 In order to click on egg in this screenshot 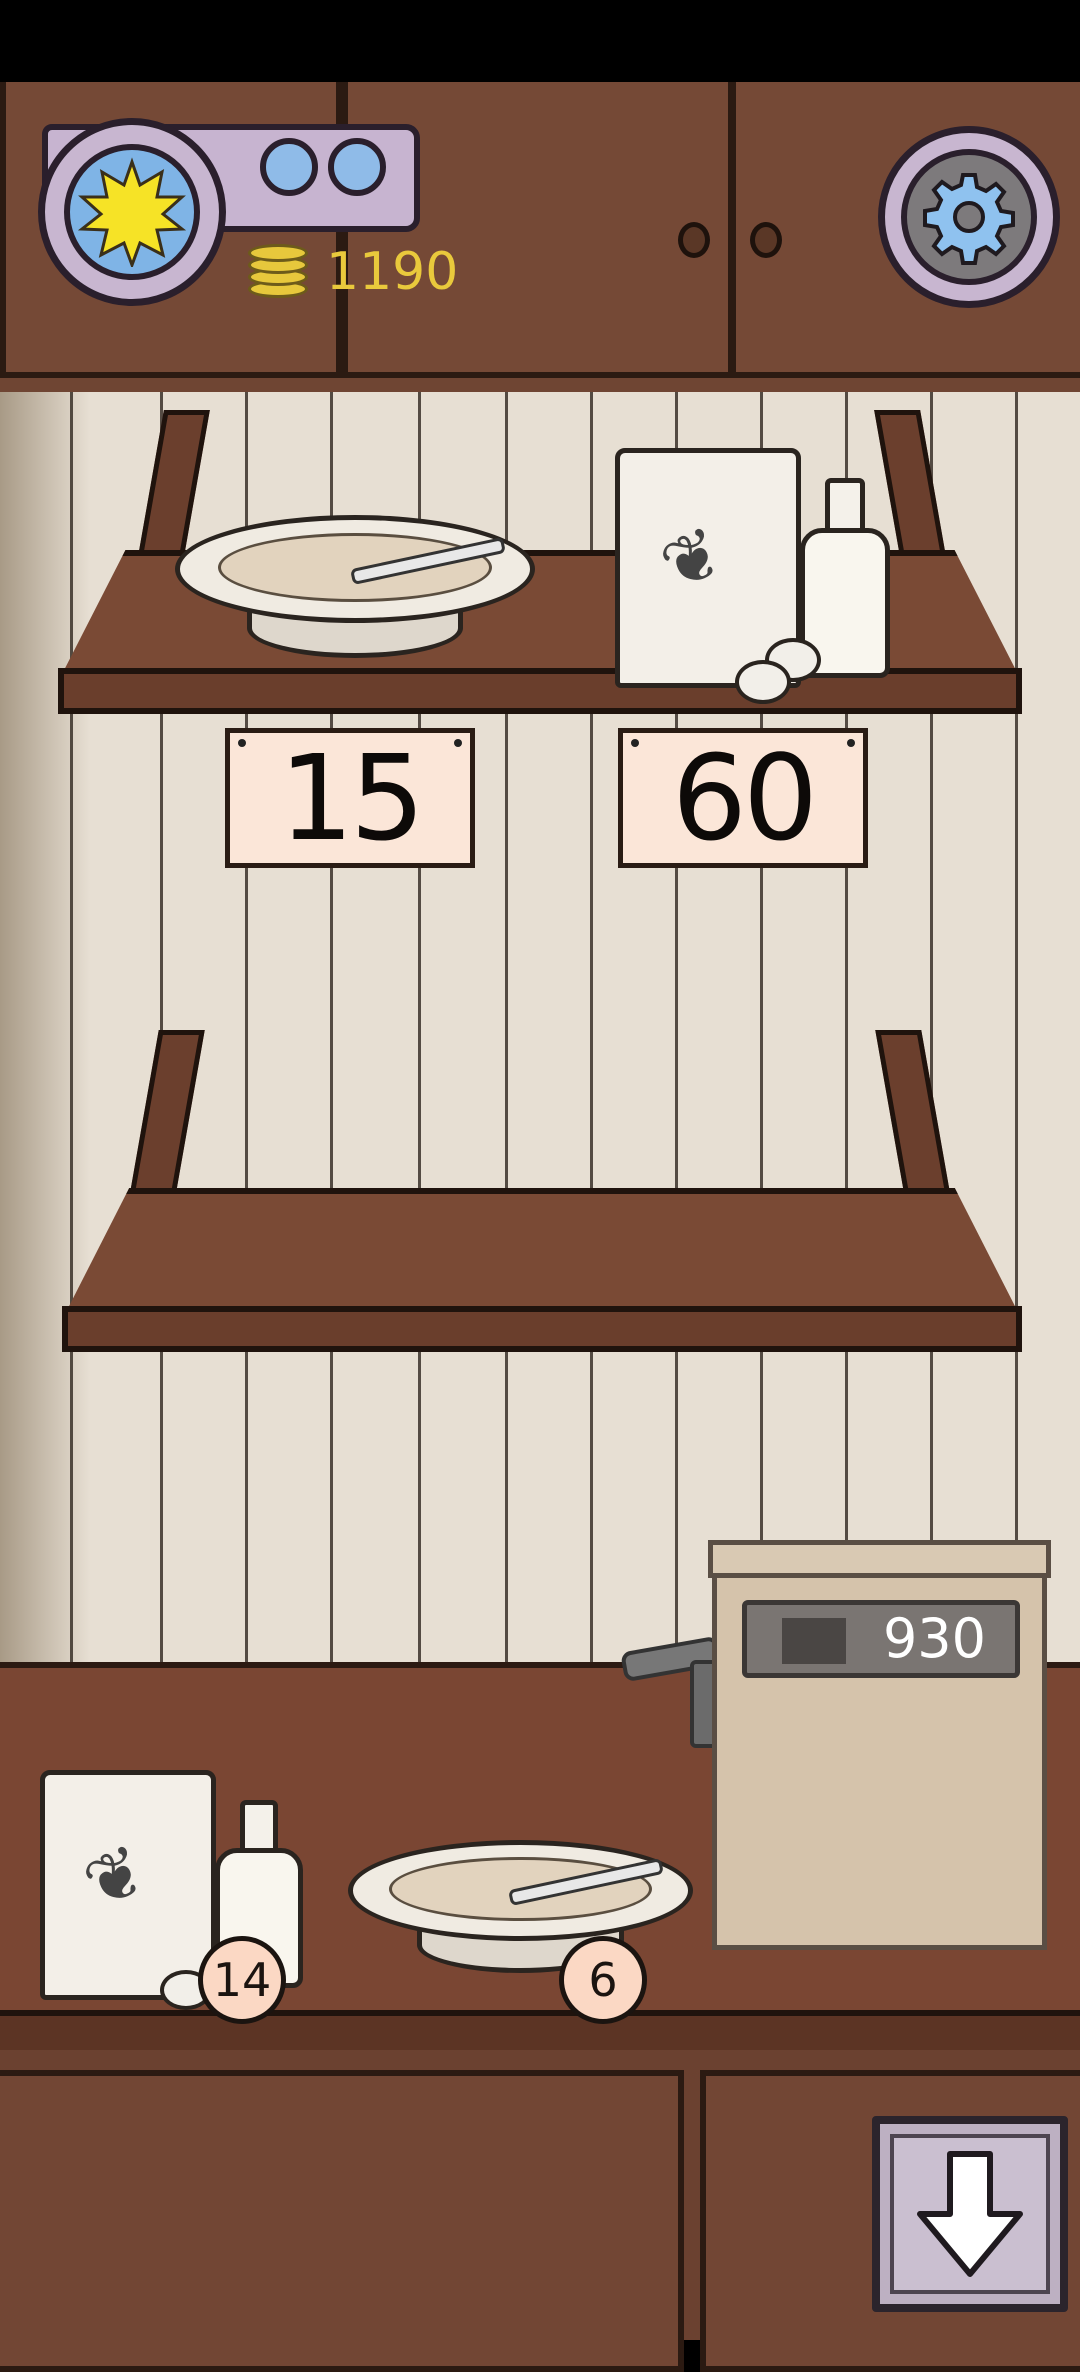, I will do `click(763, 682)`.